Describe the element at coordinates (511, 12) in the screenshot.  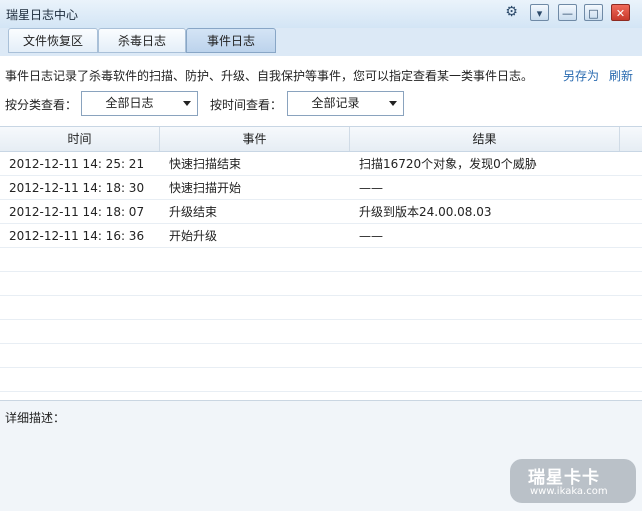
I see `settings-gear-icon: ⚙` at that location.